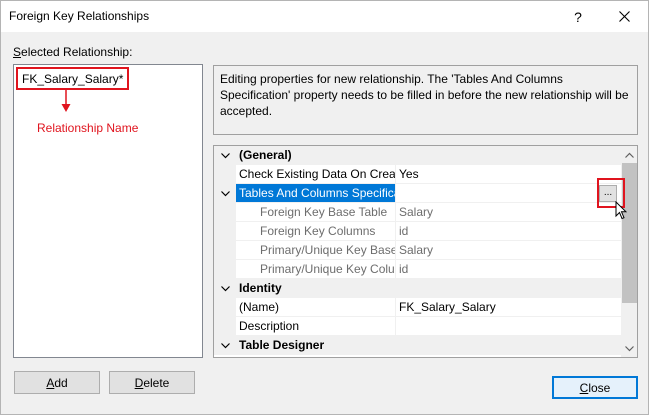 The image size is (649, 415). I want to click on property-row-check-existing-data: Check Existing Data On Creat Yes, so click(417, 174).